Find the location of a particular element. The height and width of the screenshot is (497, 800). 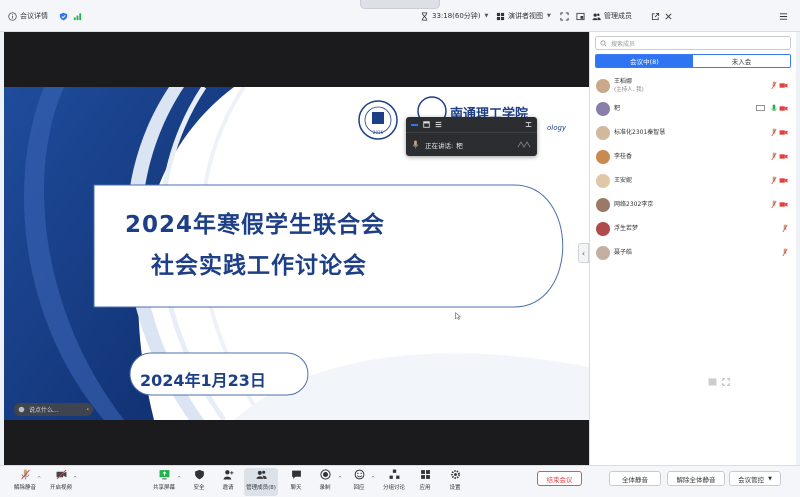

speaker-view-indicator-icon is located at coordinates (414, 124).